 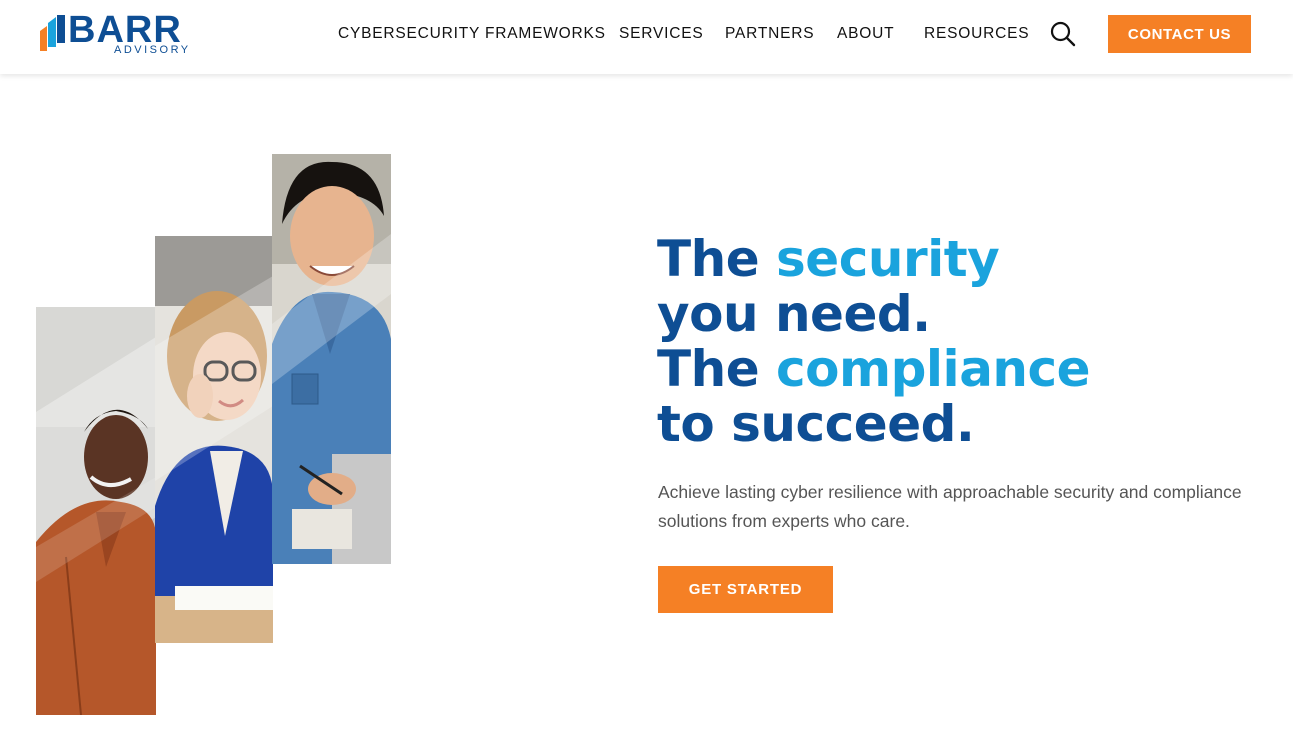 I want to click on nav-item-partners: PARTNERS, so click(x=769, y=34).